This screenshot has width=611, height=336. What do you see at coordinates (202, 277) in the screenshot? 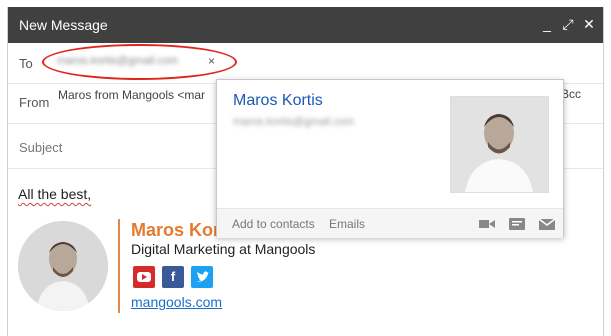
I see `twitter-icon` at bounding box center [202, 277].